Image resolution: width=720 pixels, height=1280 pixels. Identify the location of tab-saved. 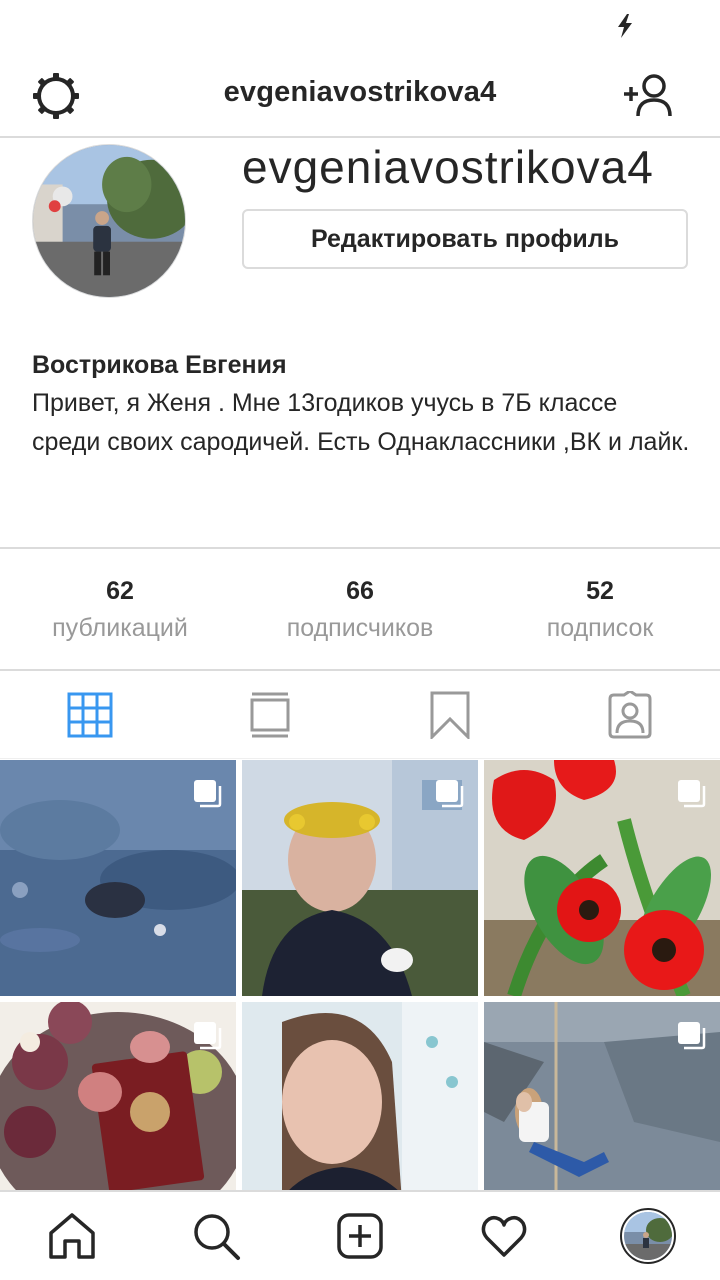
(450, 714).